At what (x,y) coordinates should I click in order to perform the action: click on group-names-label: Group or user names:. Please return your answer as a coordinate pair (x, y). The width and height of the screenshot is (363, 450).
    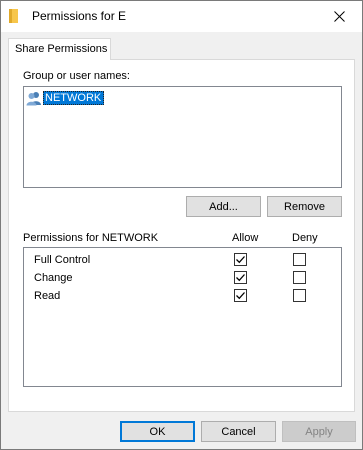
    Looking at the image, I should click on (76, 76).